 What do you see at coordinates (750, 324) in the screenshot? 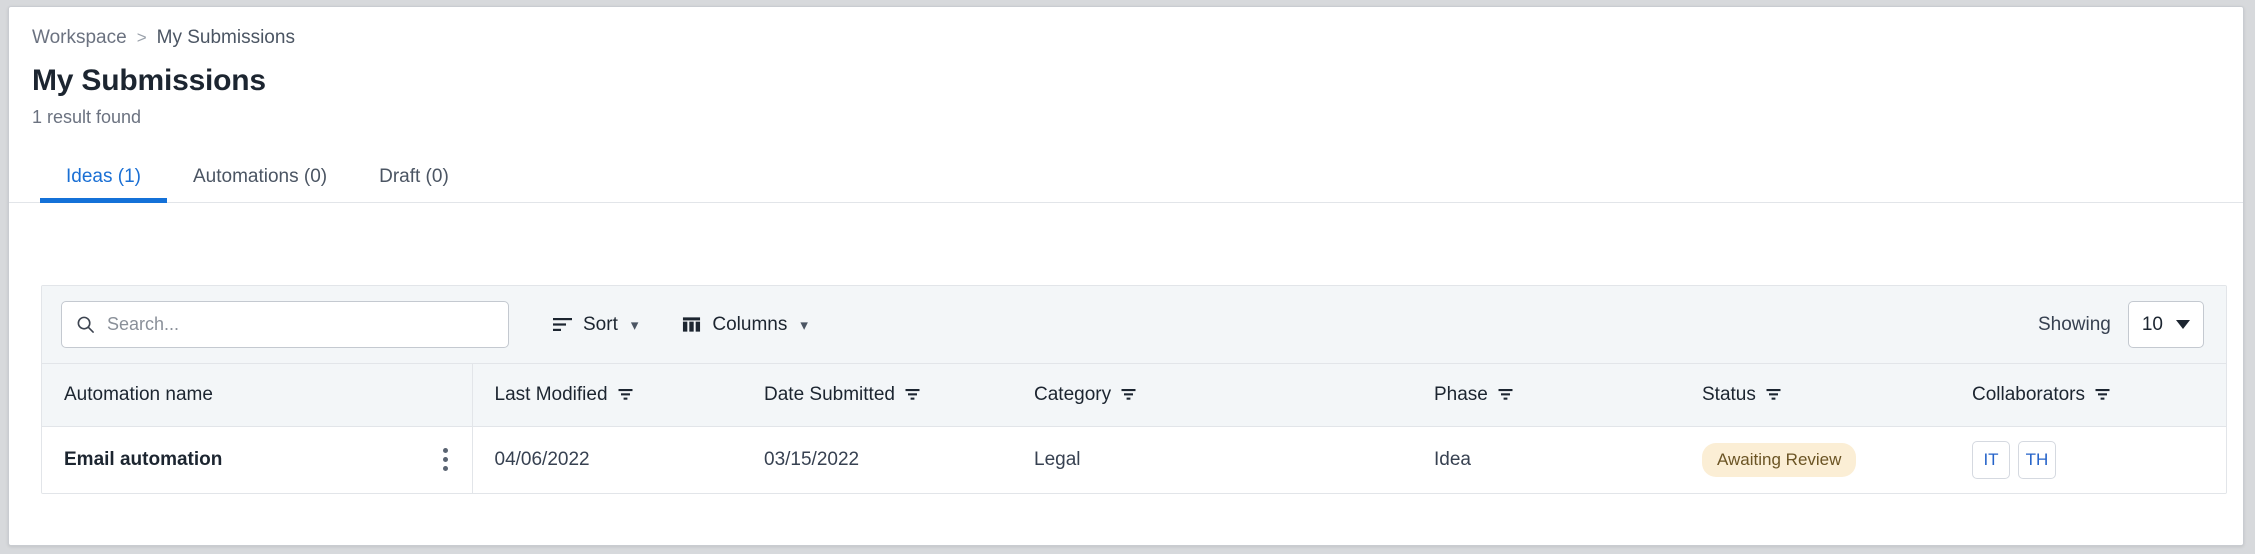
I see `columns-label: Columns` at bounding box center [750, 324].